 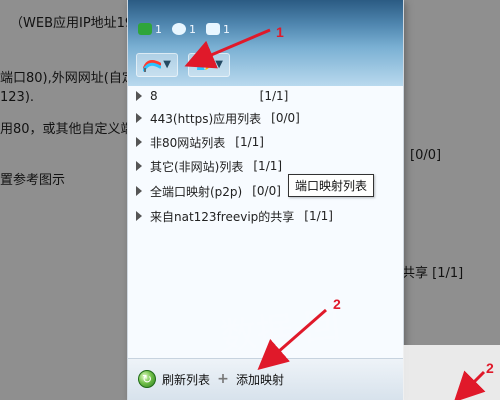 What do you see at coordinates (331, 185) in the screenshot?
I see `tooltip-port-map-list: 端口映射列表` at bounding box center [331, 185].